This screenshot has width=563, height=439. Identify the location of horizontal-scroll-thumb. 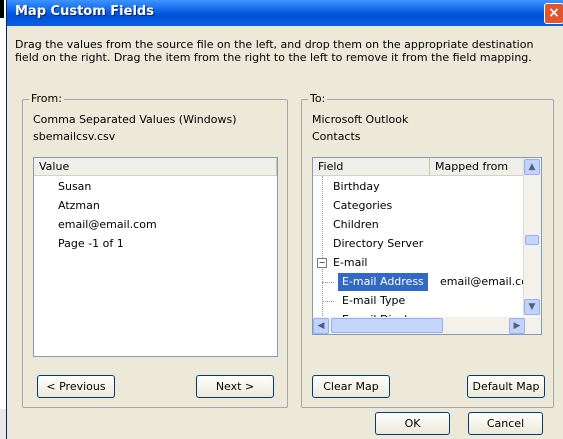
(387, 325).